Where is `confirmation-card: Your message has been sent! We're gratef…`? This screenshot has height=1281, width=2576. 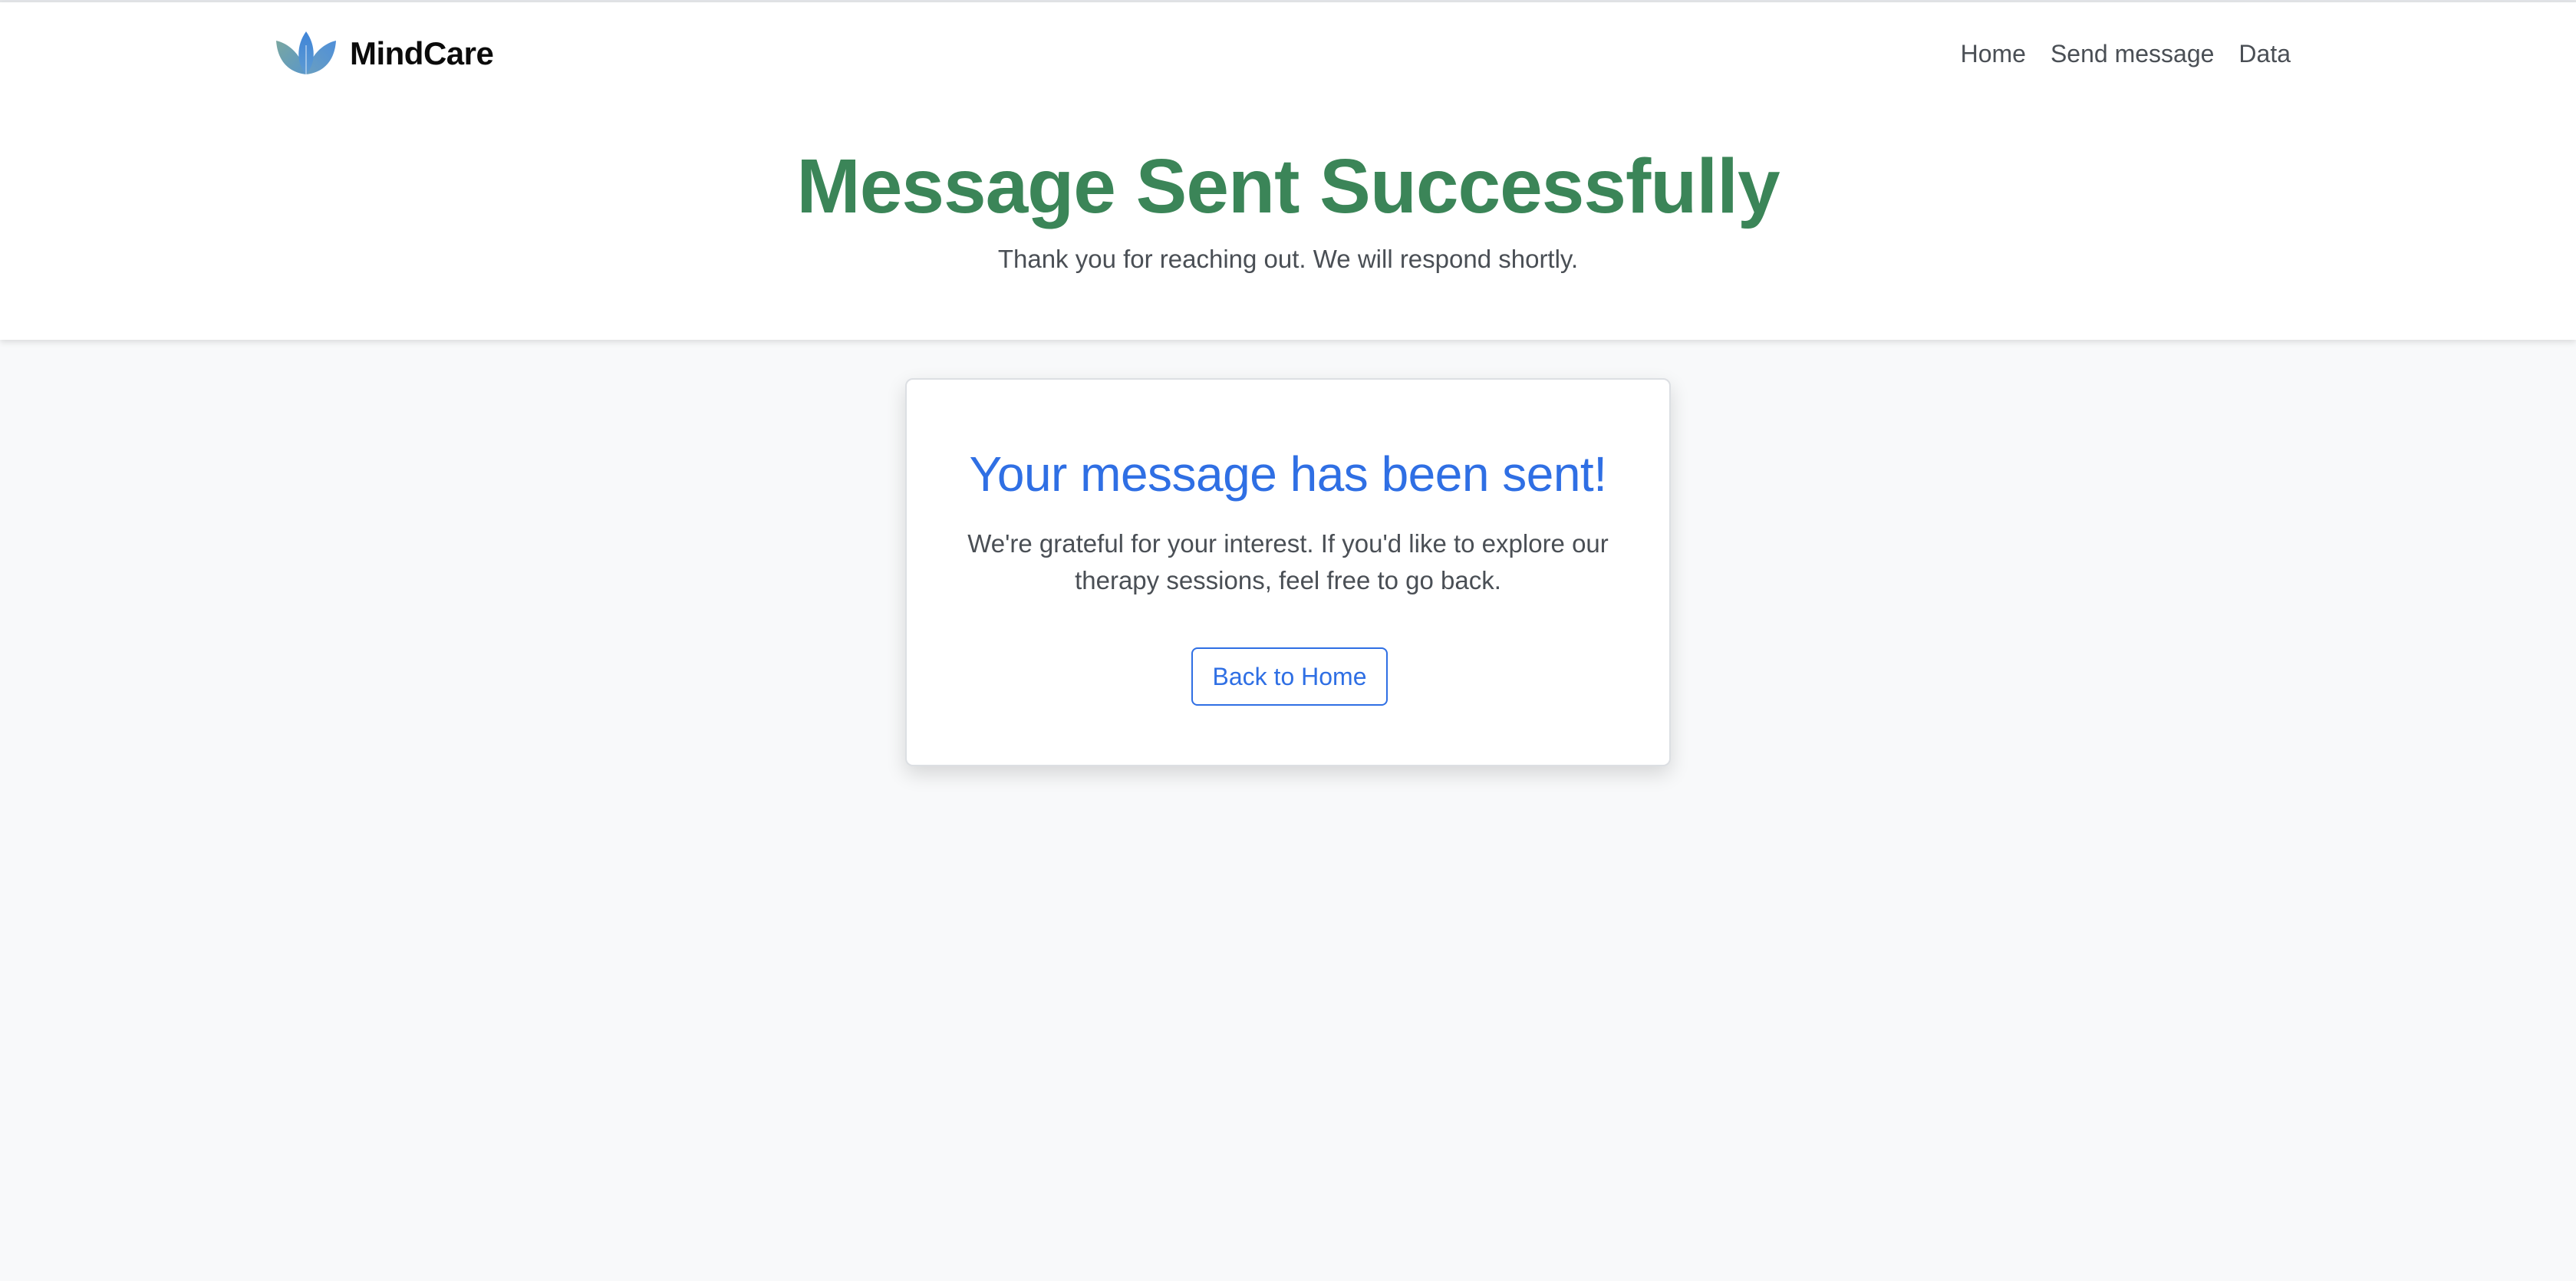 confirmation-card: Your message has been sent! We're gratef… is located at coordinates (1288, 572).